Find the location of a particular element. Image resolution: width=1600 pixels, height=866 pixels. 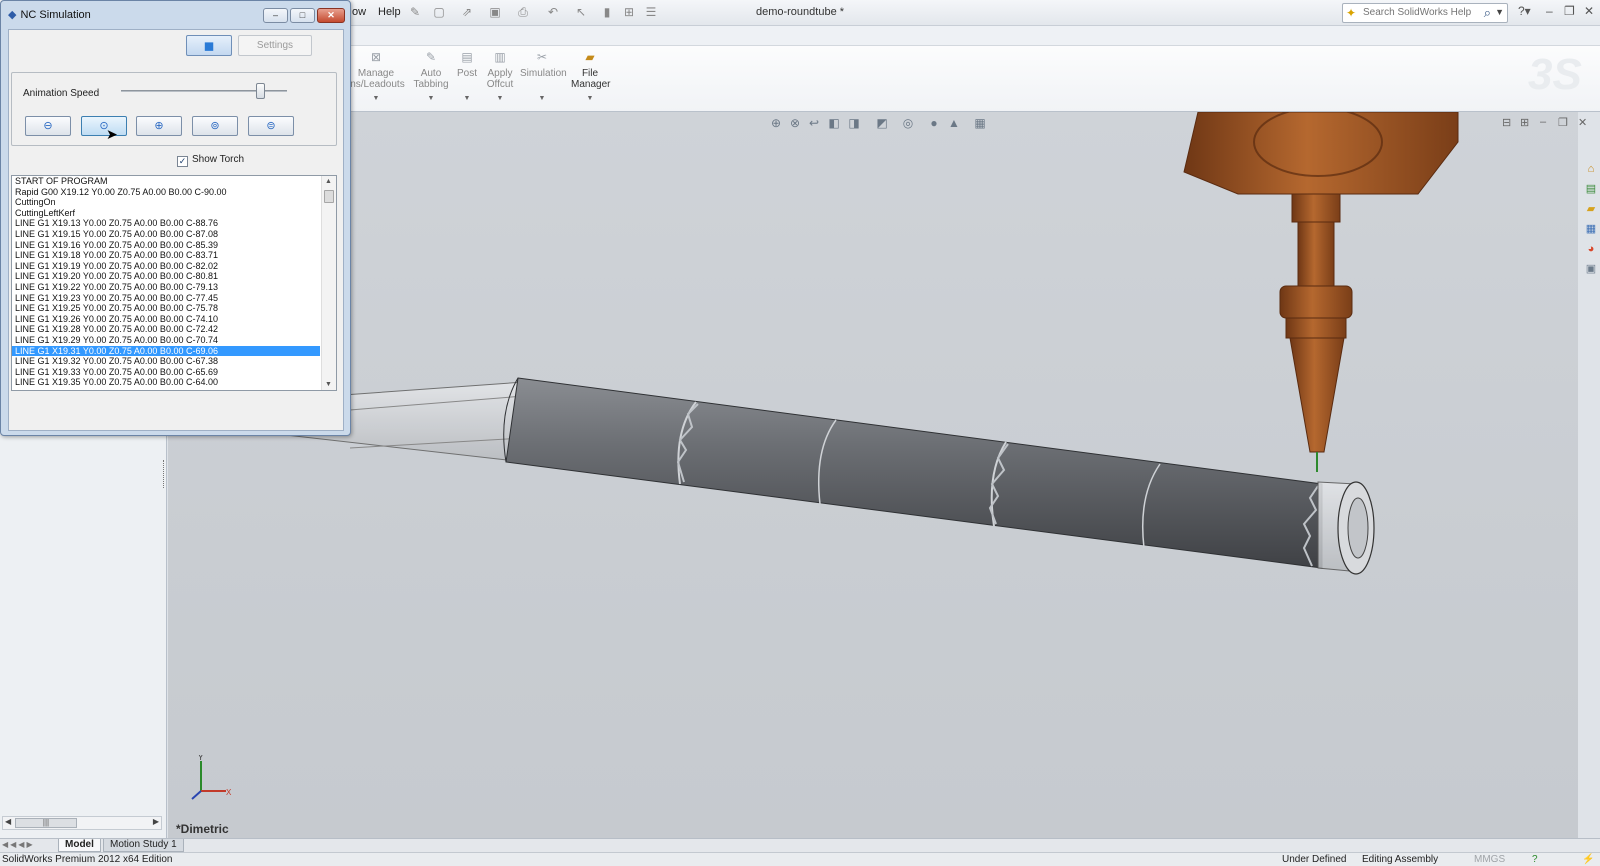

nc-sim-icon: ◆ is located at coordinates (12, 15).